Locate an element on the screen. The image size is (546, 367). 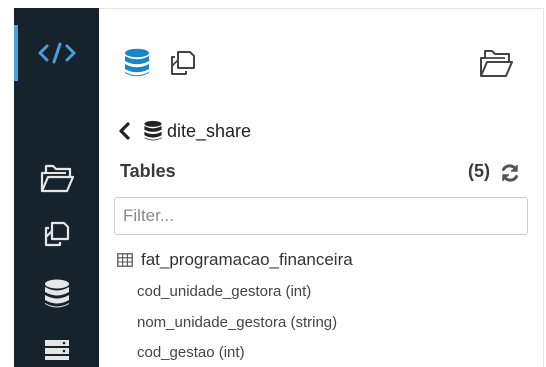
tables-header: Tables (5) is located at coordinates (325, 172).